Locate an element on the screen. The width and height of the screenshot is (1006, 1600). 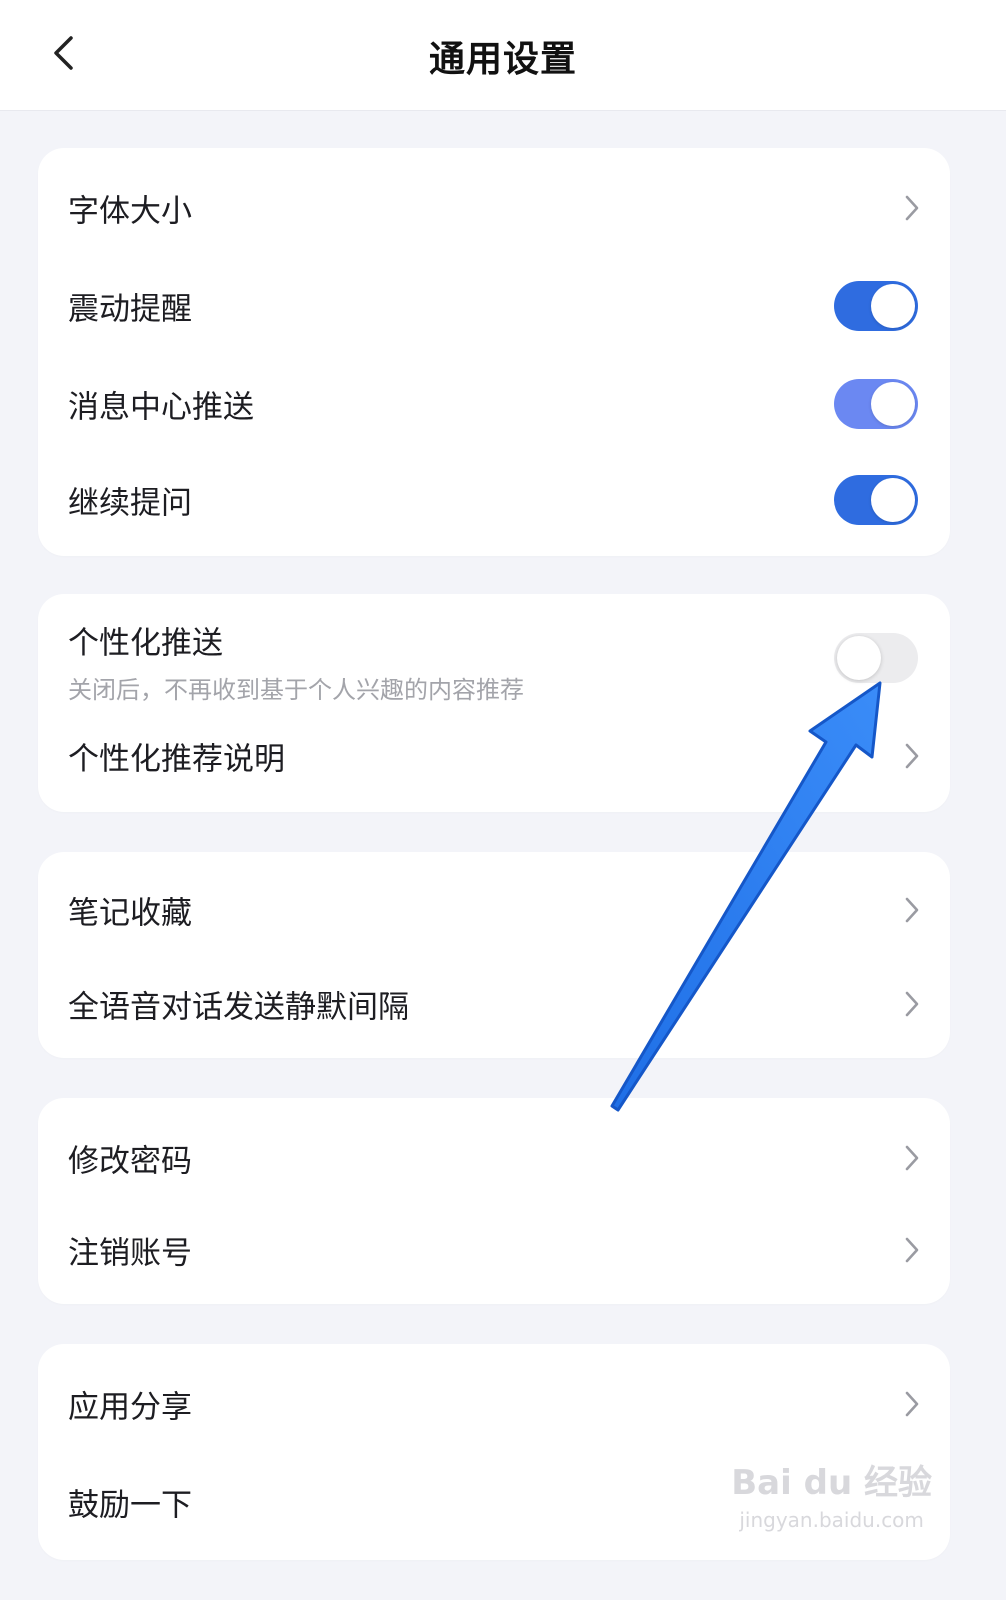
row-label: 字体大小 is located at coordinates (130, 211).